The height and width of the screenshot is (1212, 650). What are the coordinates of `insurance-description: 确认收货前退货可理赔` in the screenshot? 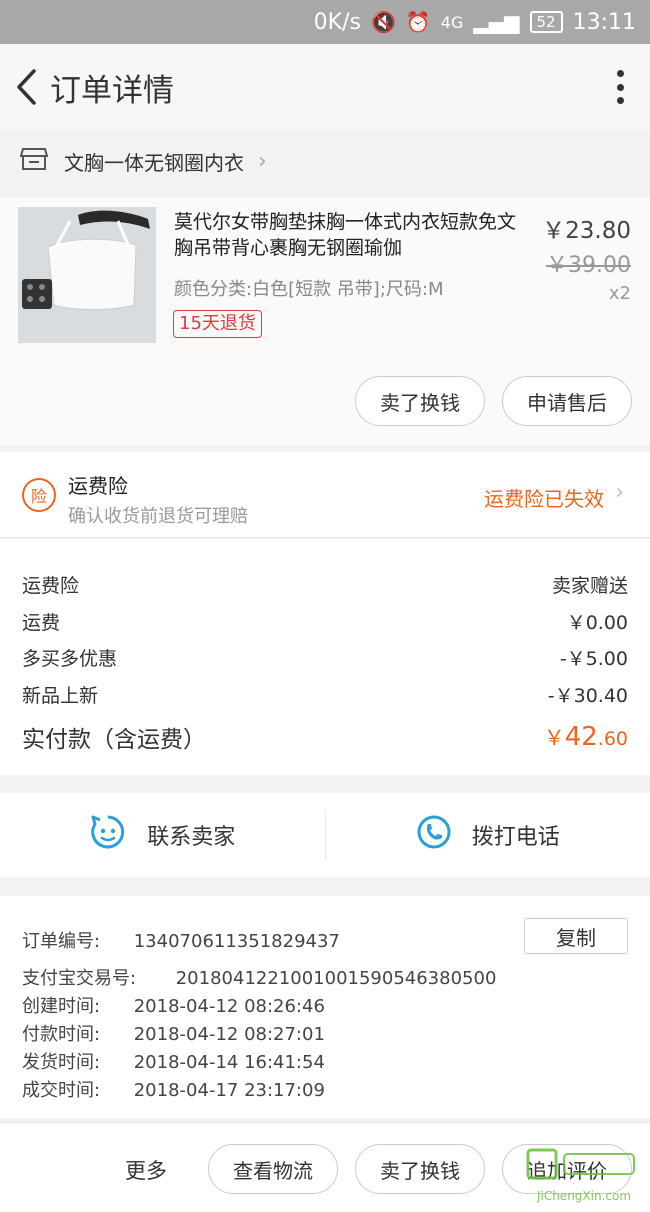 It's located at (158, 516).